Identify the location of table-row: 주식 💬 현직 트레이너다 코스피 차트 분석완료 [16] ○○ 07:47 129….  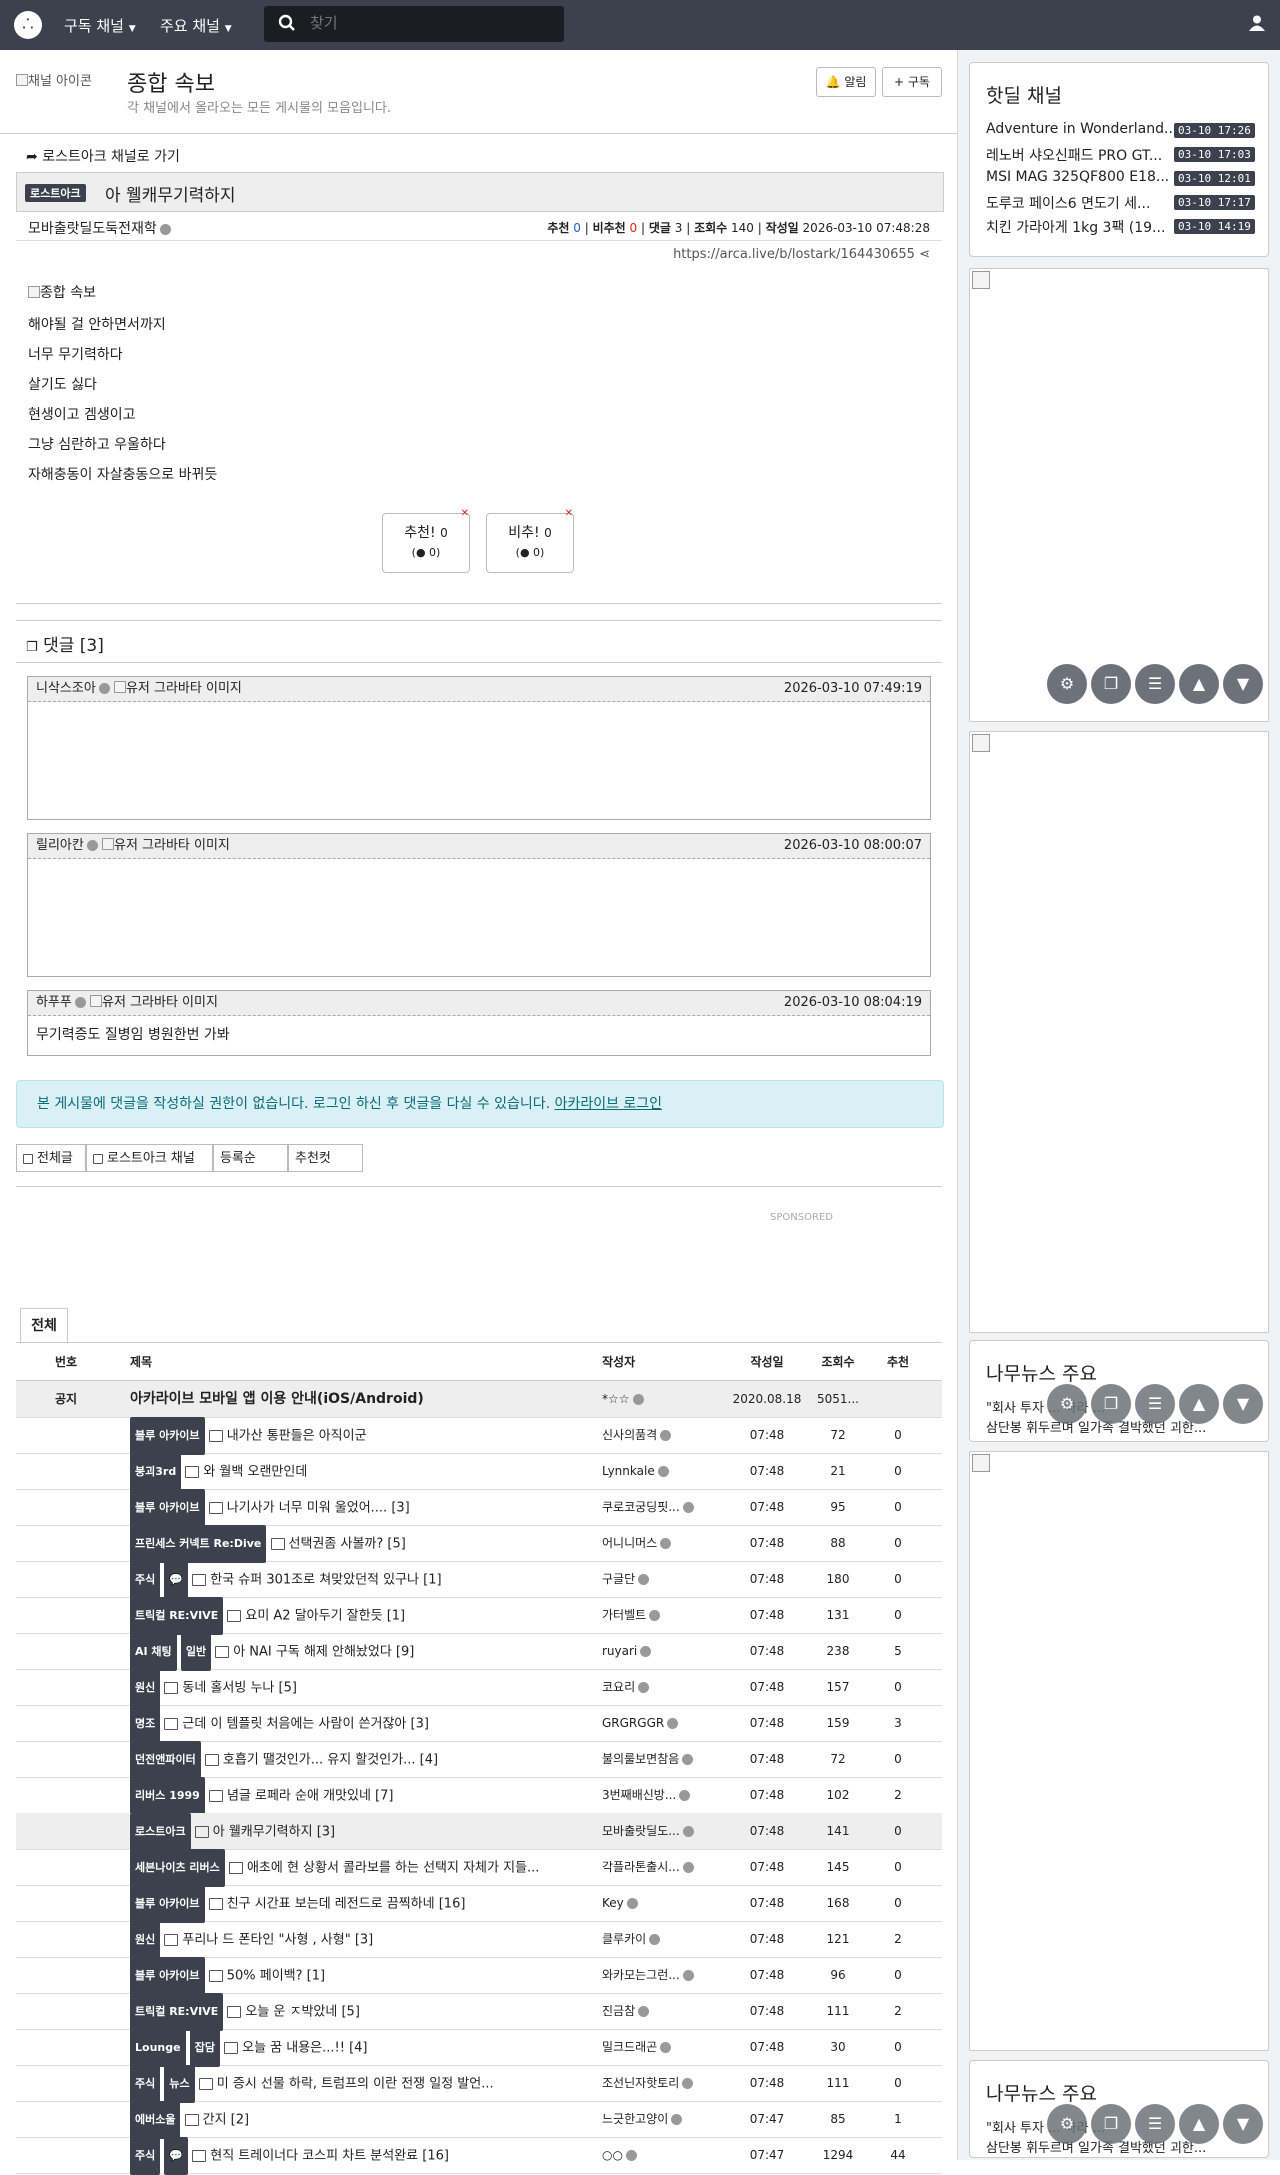
(479, 2156).